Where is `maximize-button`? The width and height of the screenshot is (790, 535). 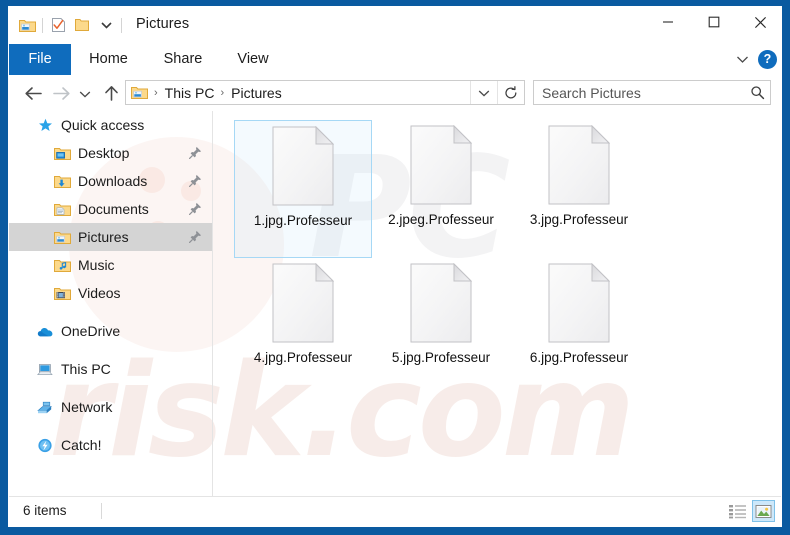 maximize-button is located at coordinates (714, 22).